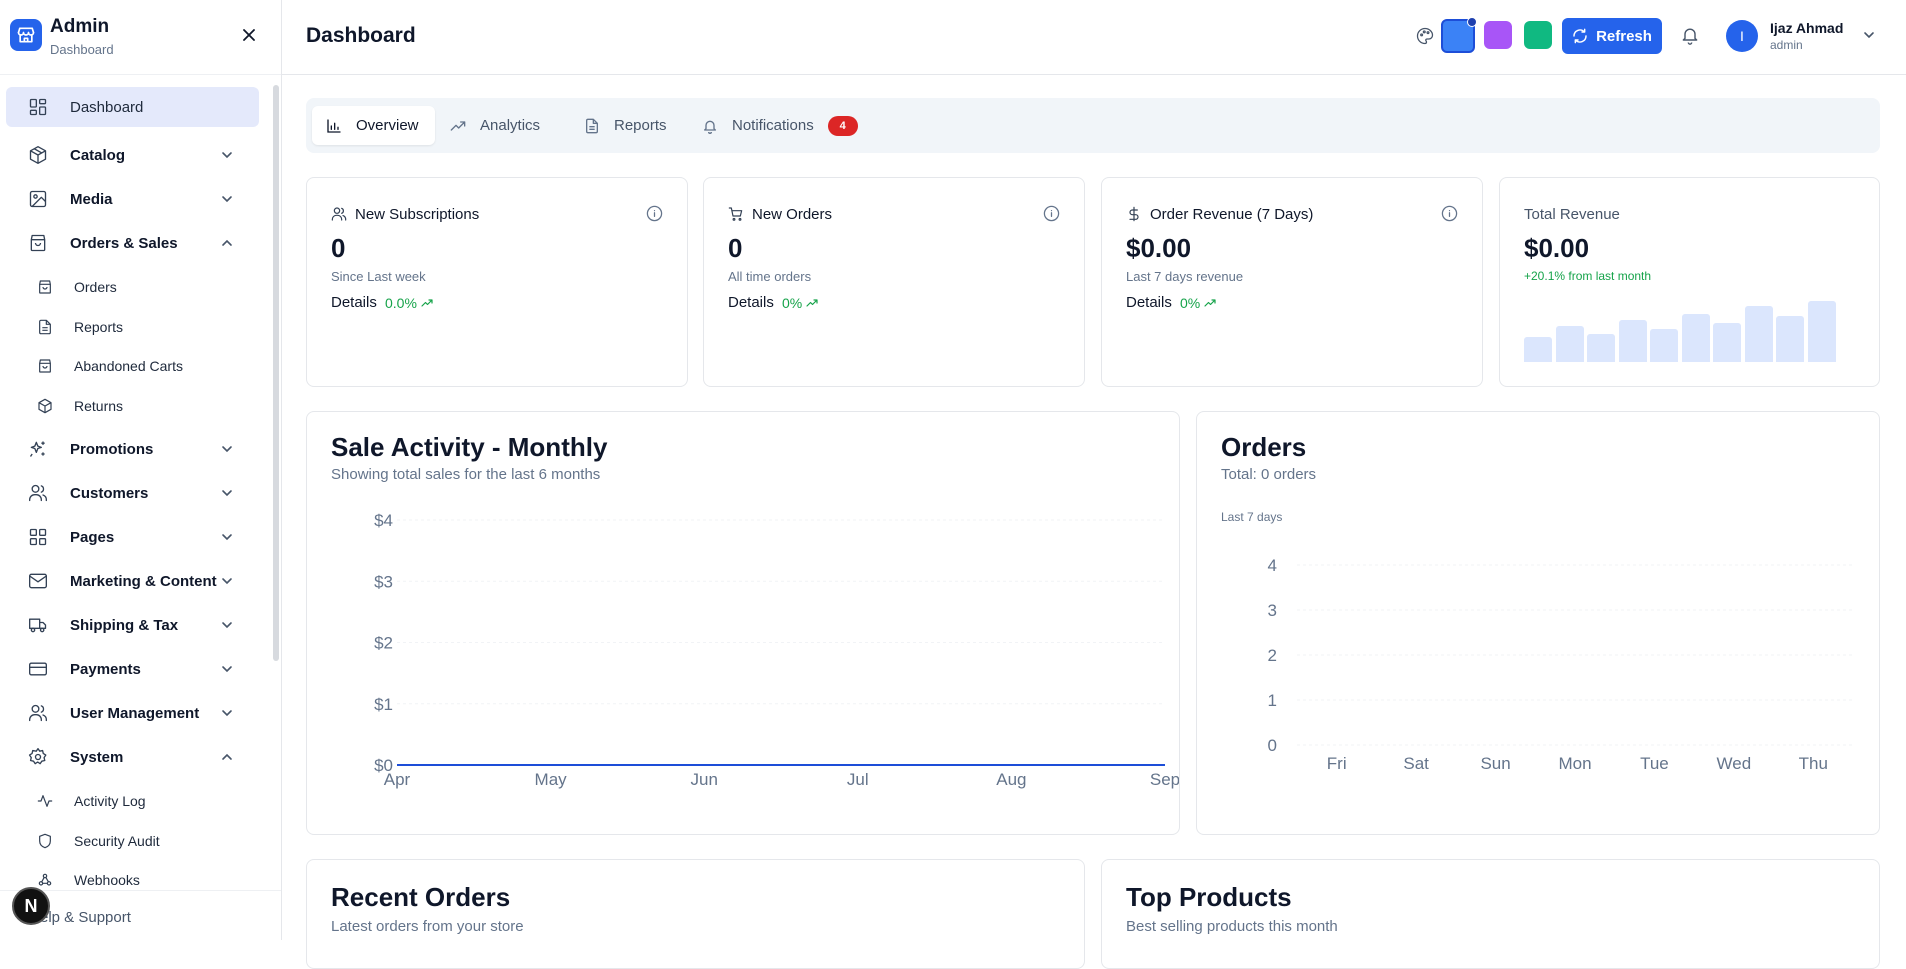  Describe the element at coordinates (132, 449) in the screenshot. I see `sidebar-item-promotions: Promotions` at that location.